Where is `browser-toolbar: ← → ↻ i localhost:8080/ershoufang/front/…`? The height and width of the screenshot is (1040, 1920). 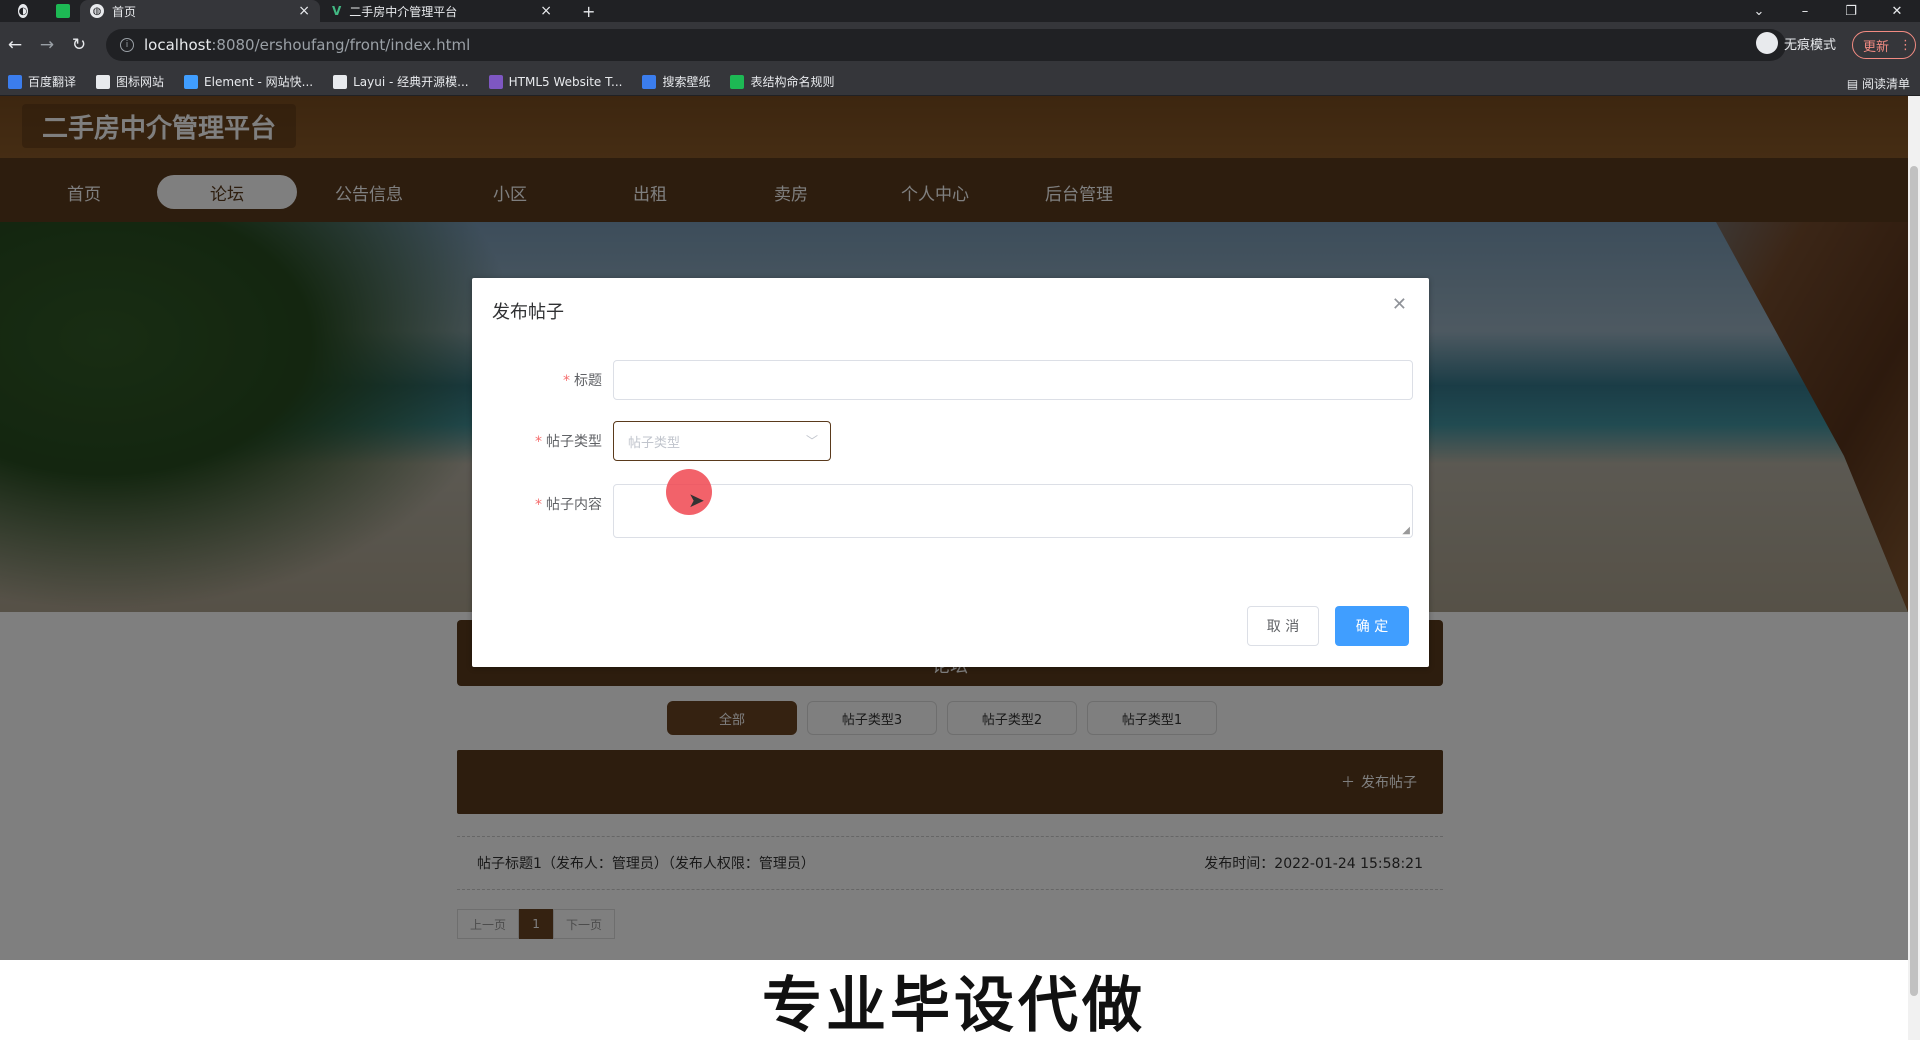
browser-toolbar: ← → ↻ i localhost:8080/ershoufang/front/… is located at coordinates (960, 45).